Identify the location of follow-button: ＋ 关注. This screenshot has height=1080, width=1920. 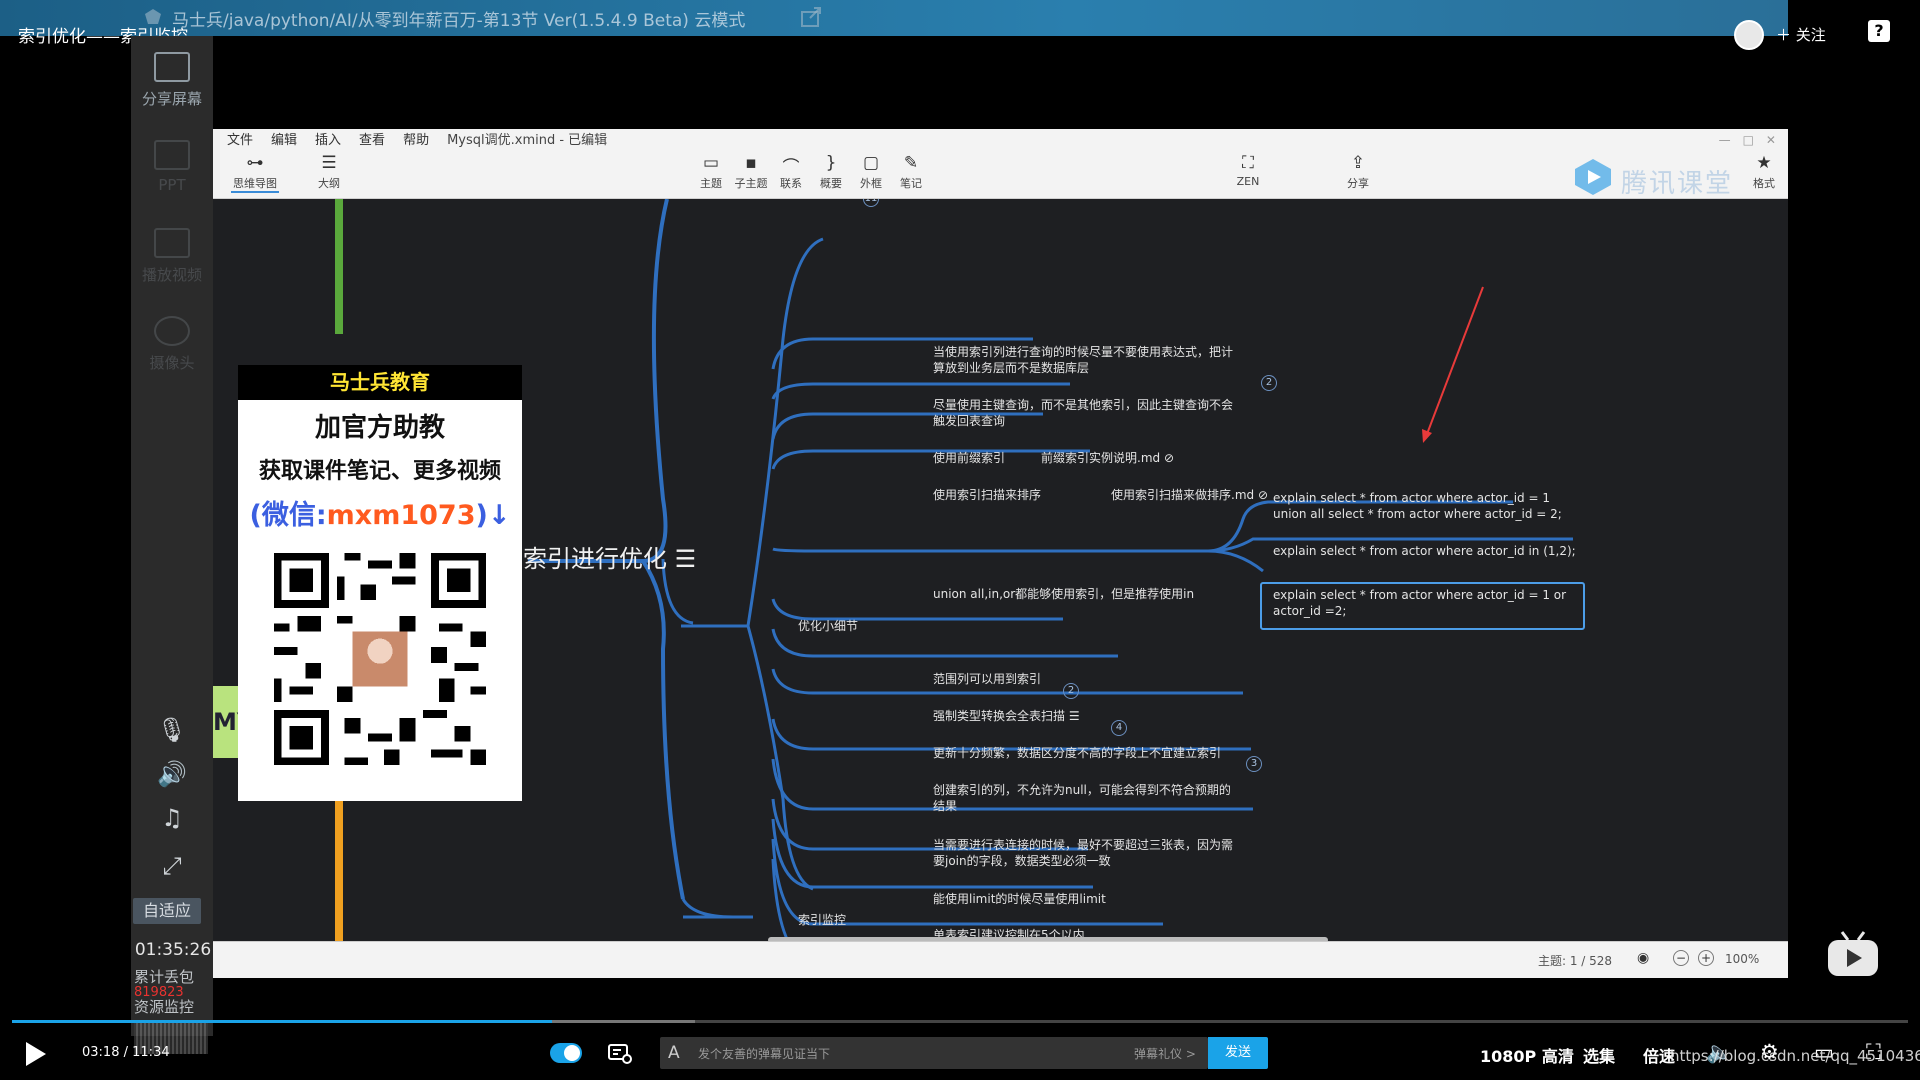
(1801, 34).